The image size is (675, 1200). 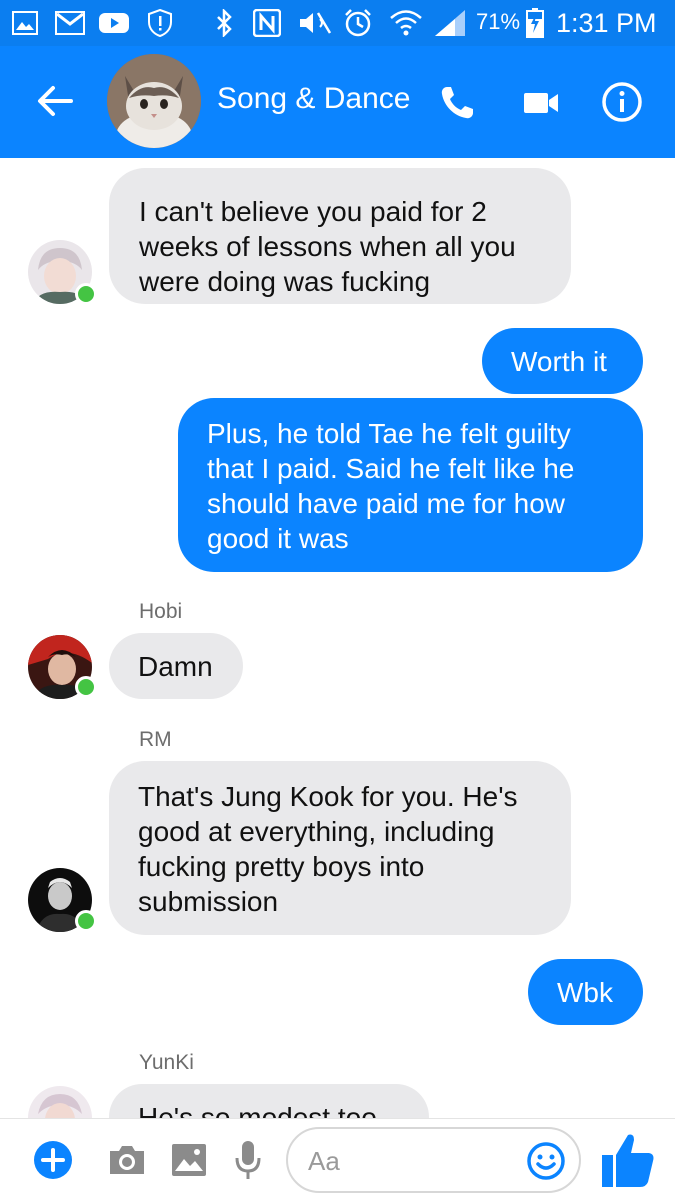 I want to click on message-bubble: Damn, so click(x=176, y=666).